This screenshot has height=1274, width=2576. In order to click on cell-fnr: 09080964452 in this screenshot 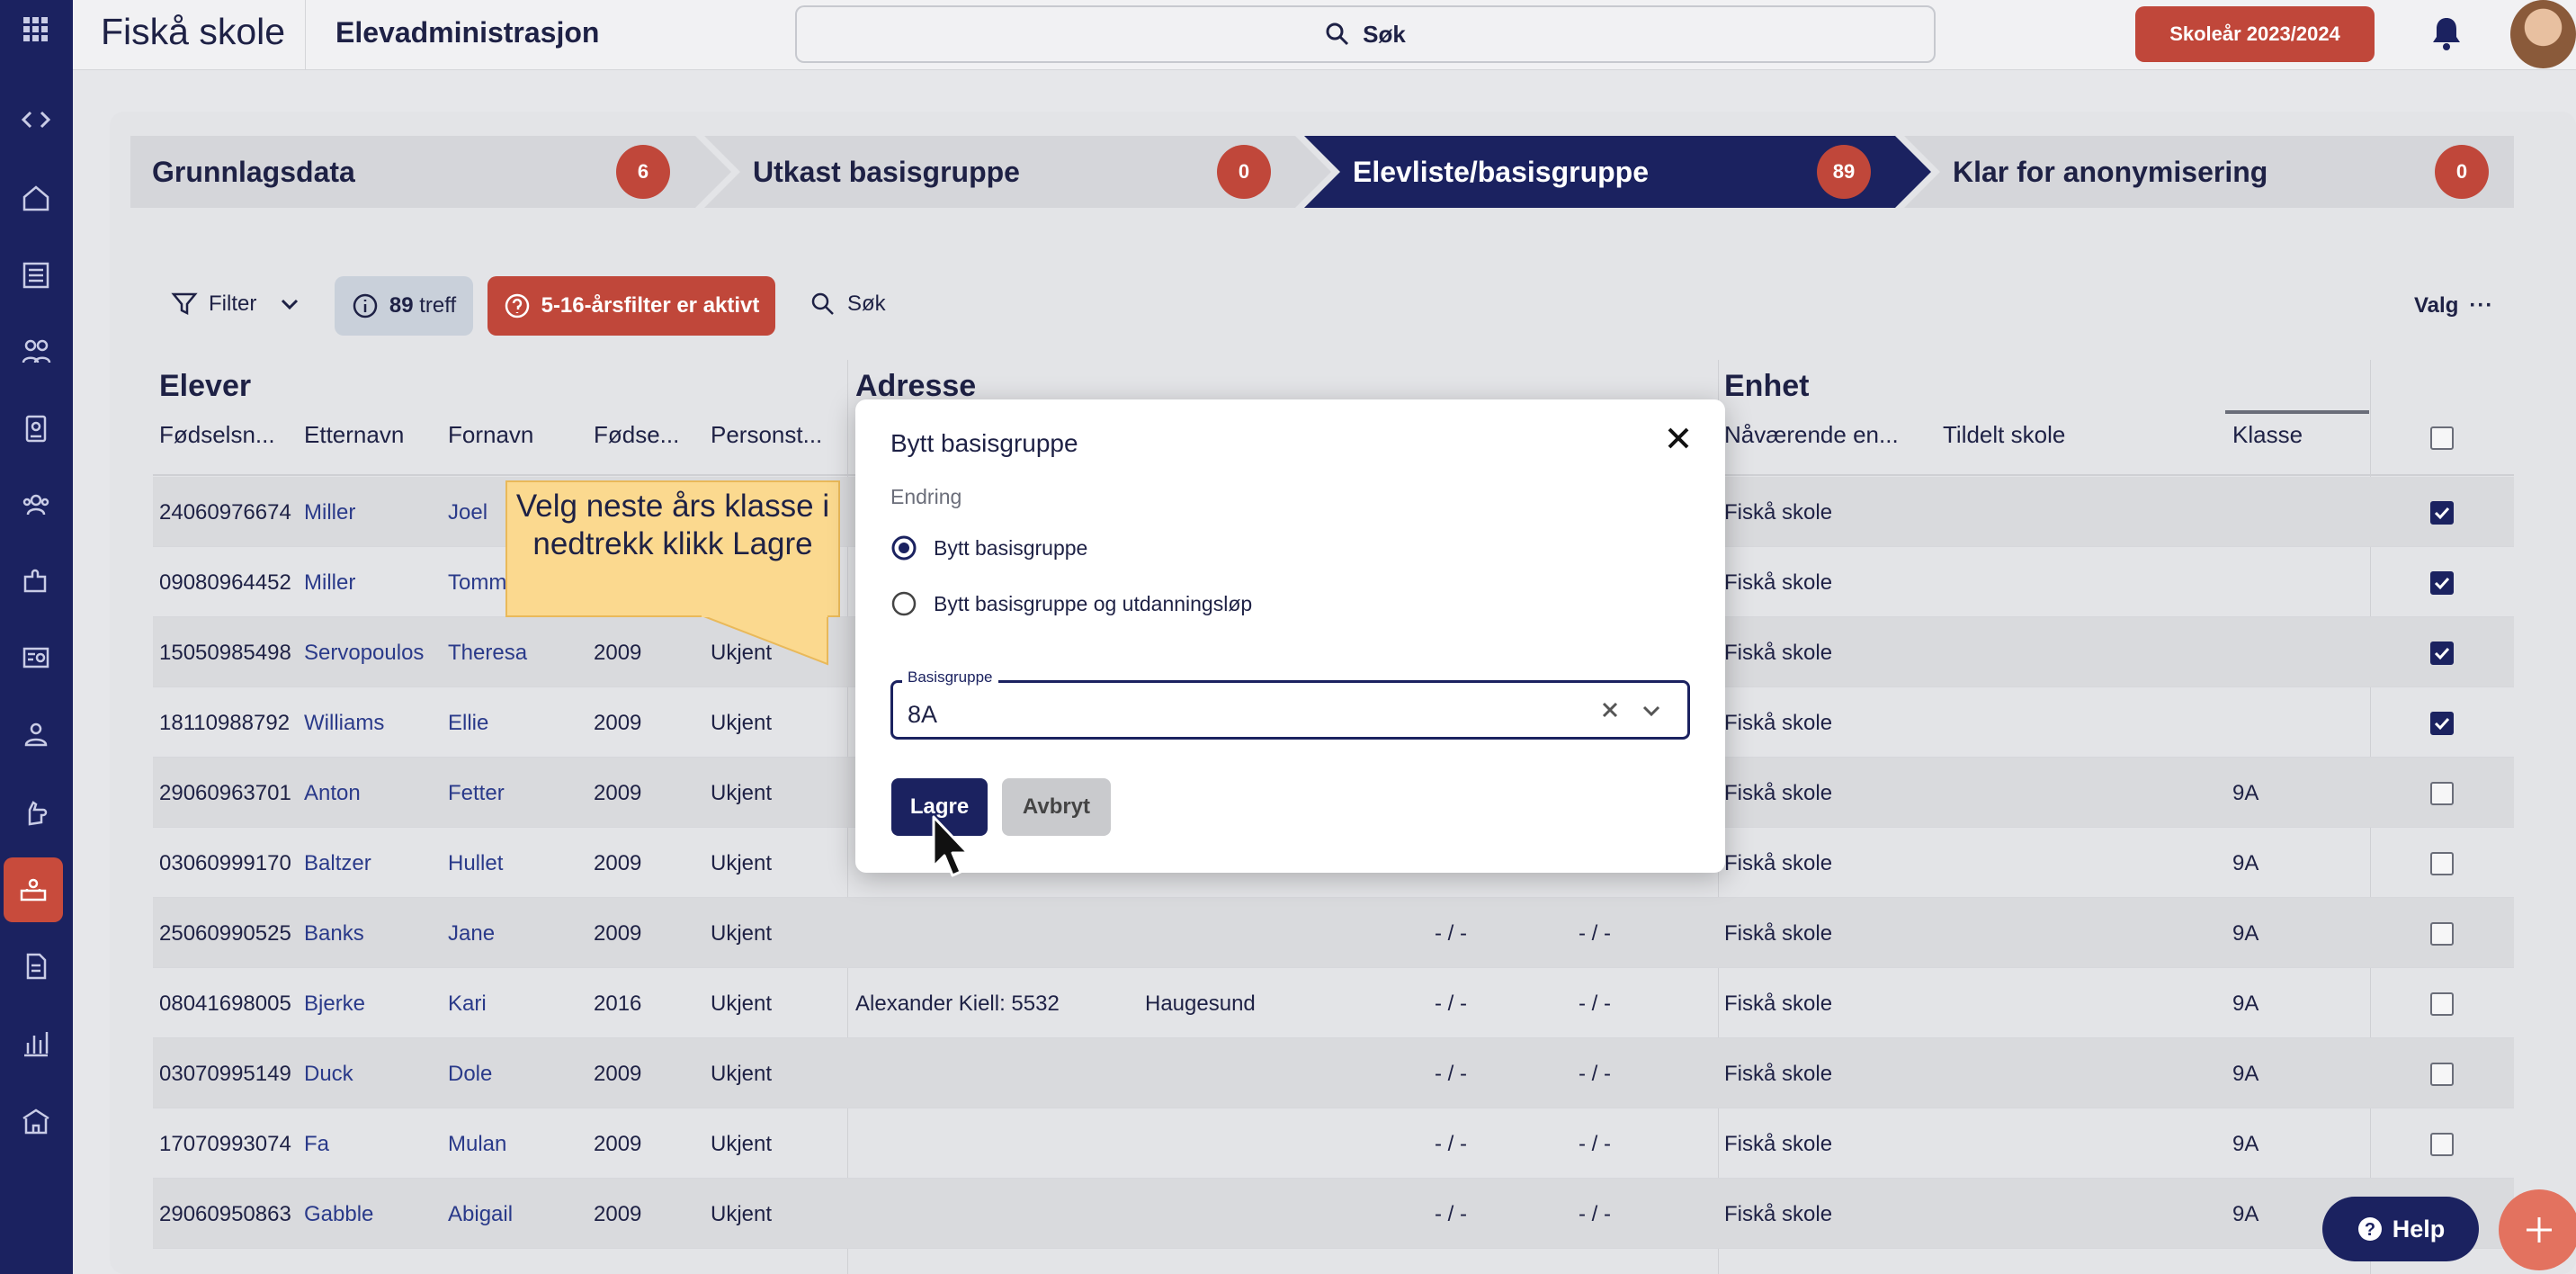, I will do `click(225, 582)`.